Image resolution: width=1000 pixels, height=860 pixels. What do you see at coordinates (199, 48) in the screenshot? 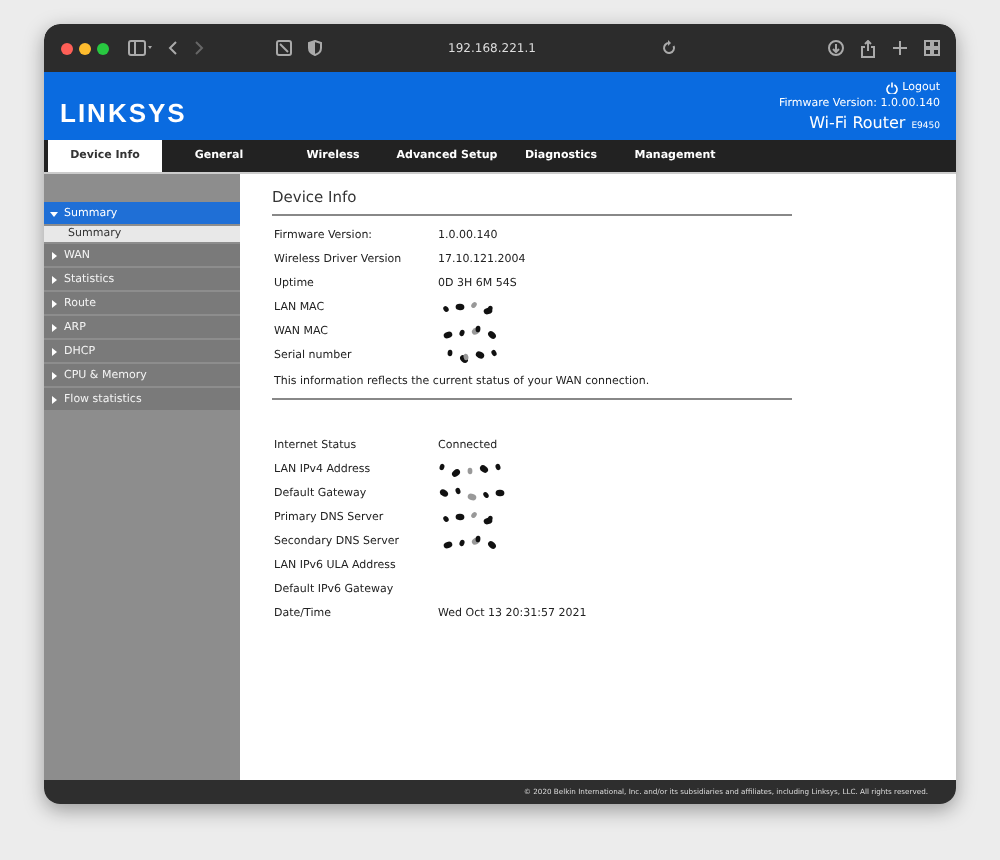
I see `forward-icon` at bounding box center [199, 48].